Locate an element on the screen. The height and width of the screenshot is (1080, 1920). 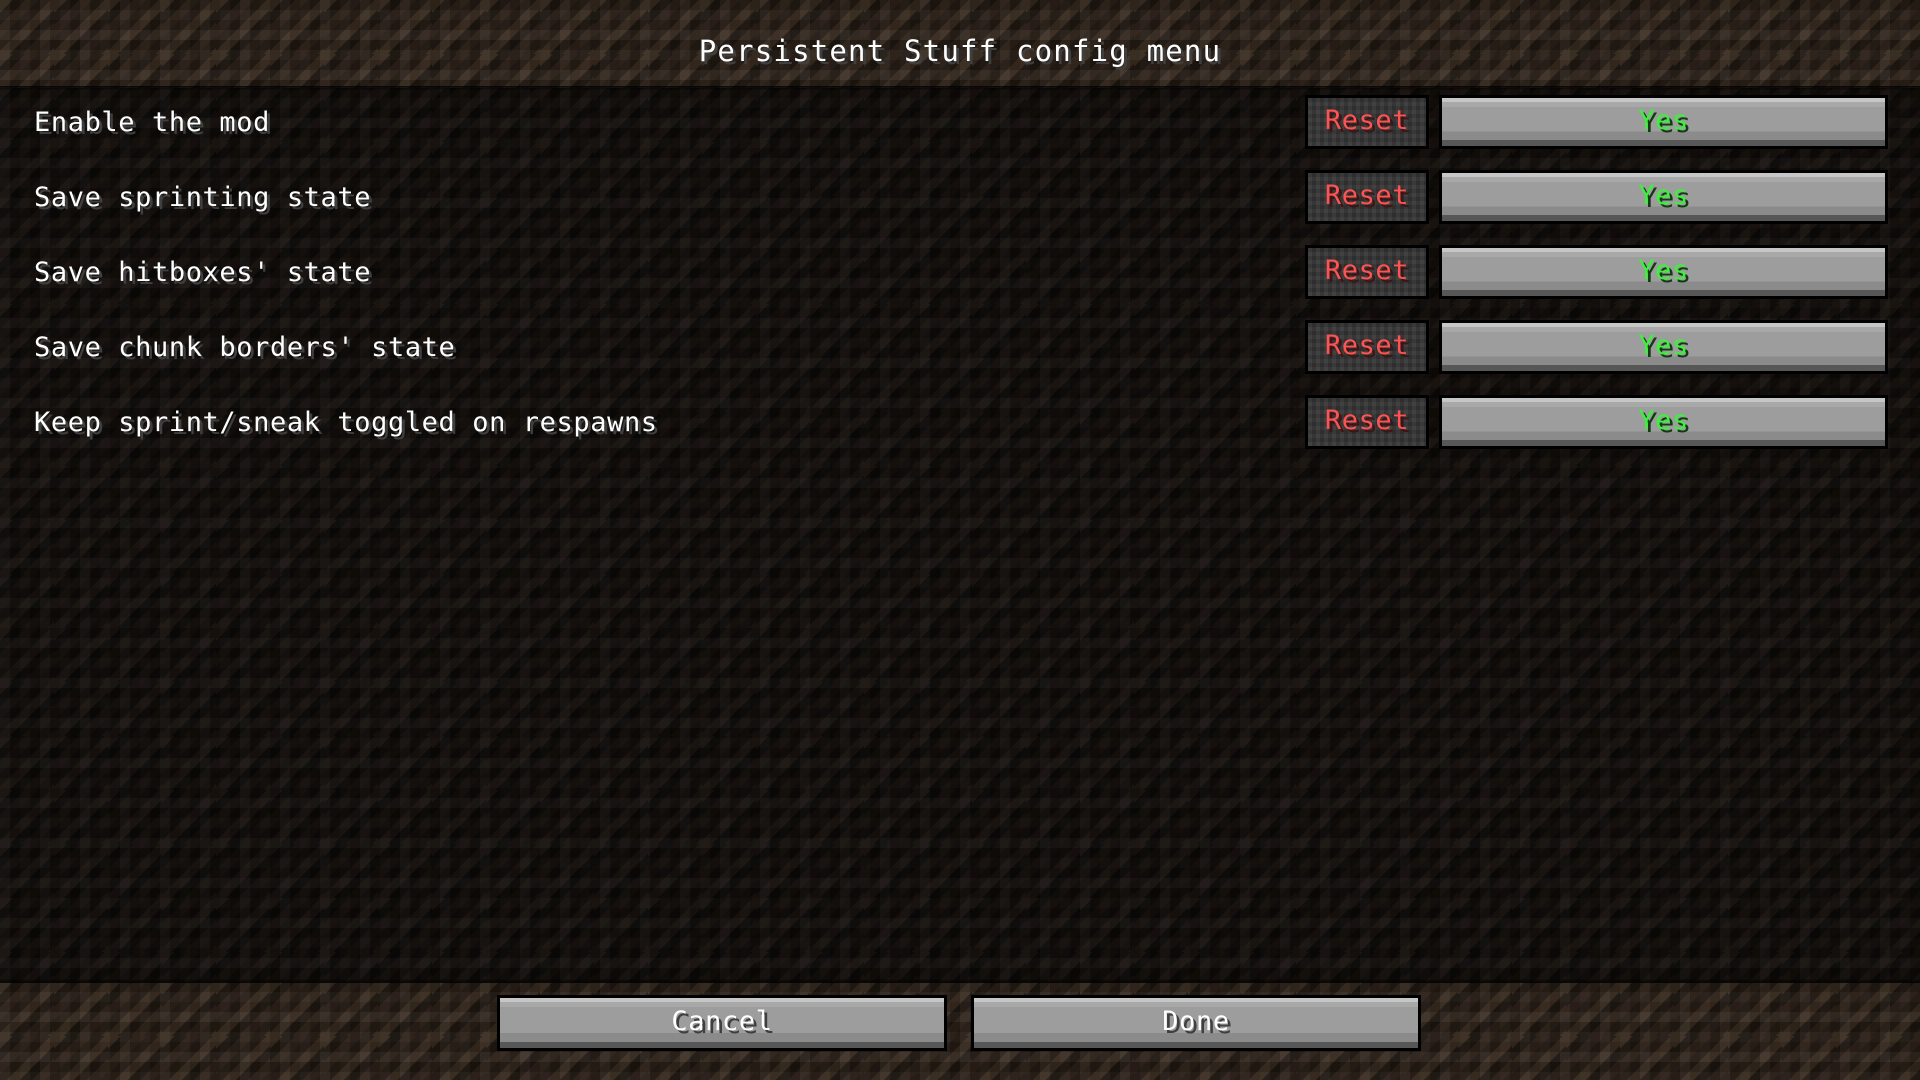
option-label: Enable the mod is located at coordinates (152, 122).